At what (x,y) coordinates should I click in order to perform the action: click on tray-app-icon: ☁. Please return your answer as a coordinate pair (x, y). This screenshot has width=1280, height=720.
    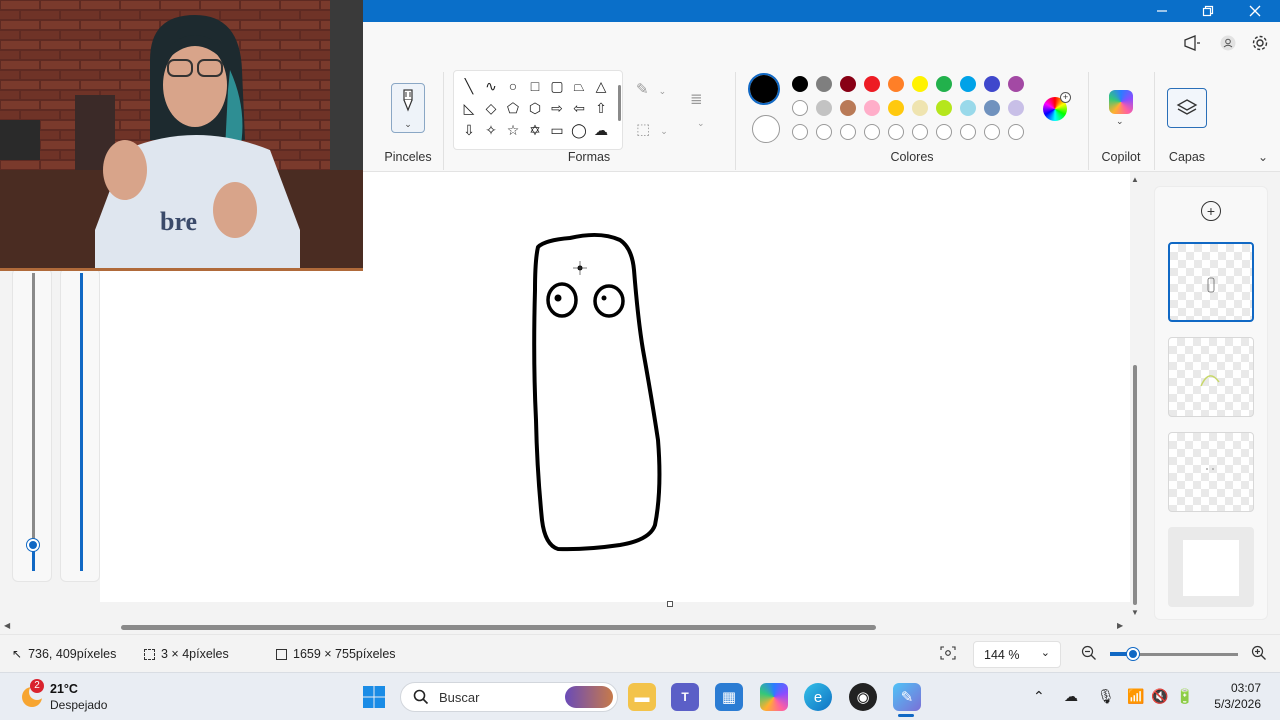
    Looking at the image, I should click on (1071, 696).